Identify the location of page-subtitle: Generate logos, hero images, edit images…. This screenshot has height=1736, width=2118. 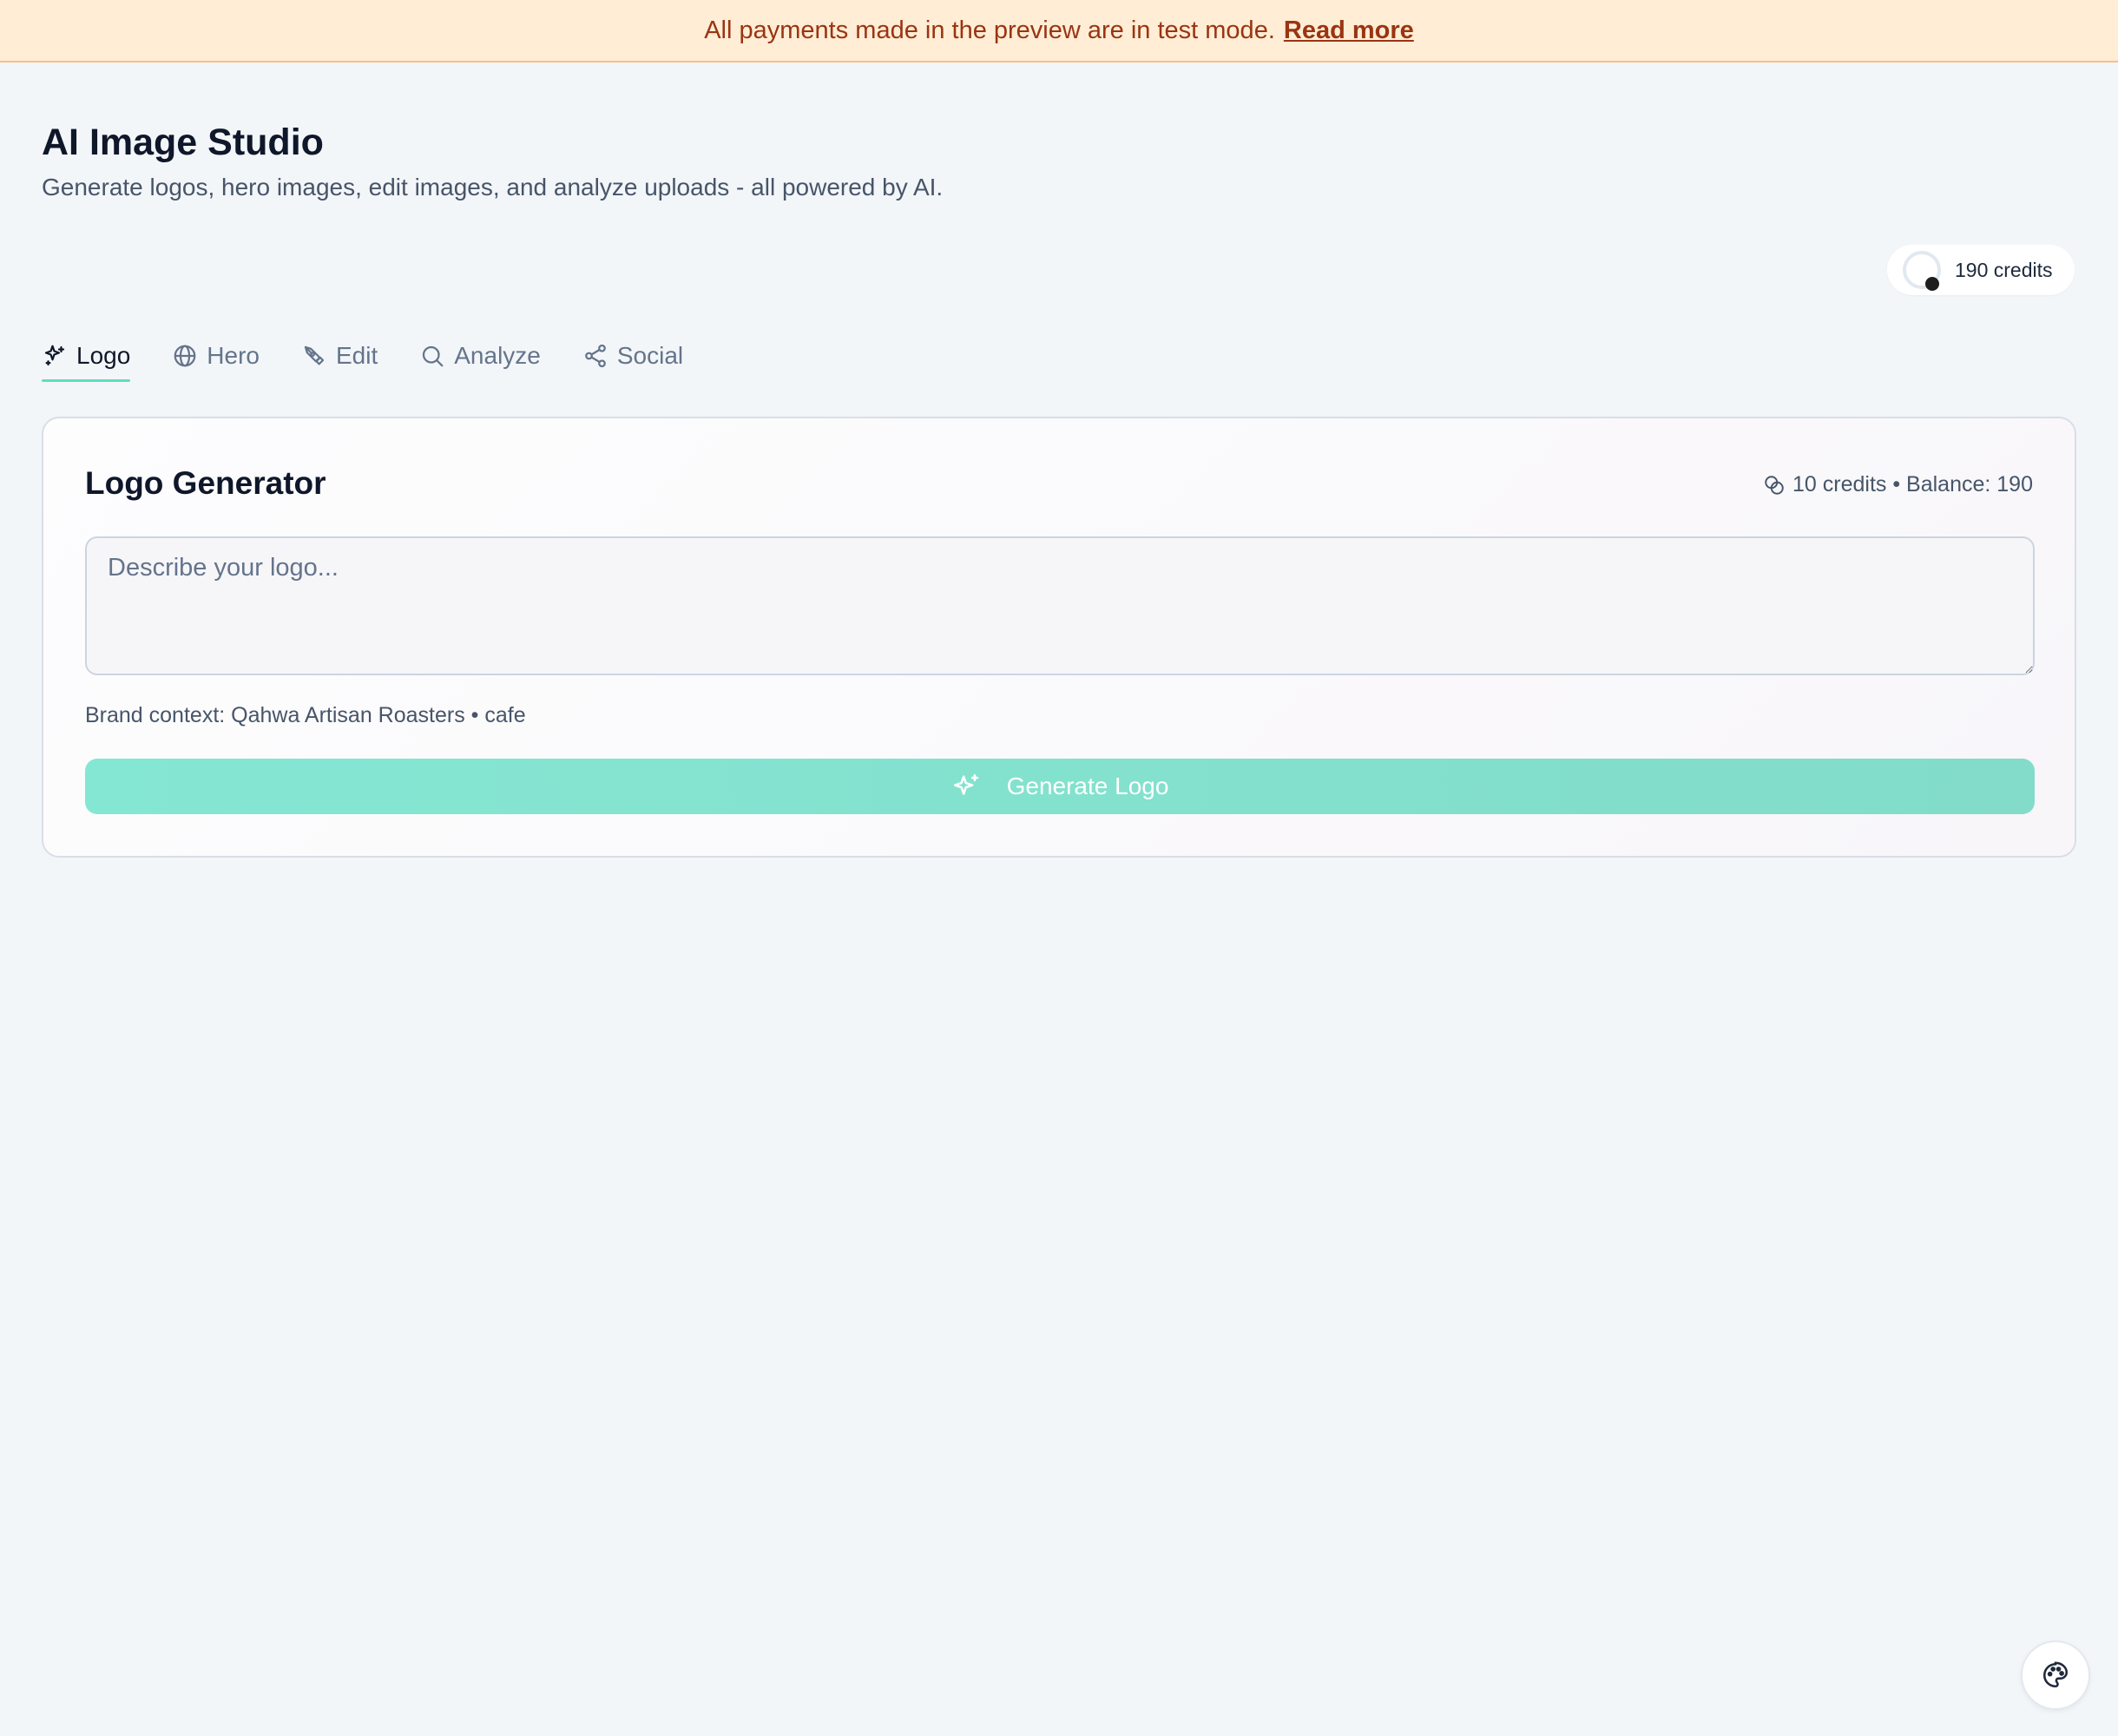
(493, 187).